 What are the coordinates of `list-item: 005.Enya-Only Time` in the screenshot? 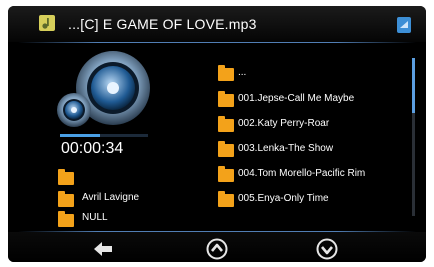 It's located at (313, 200).